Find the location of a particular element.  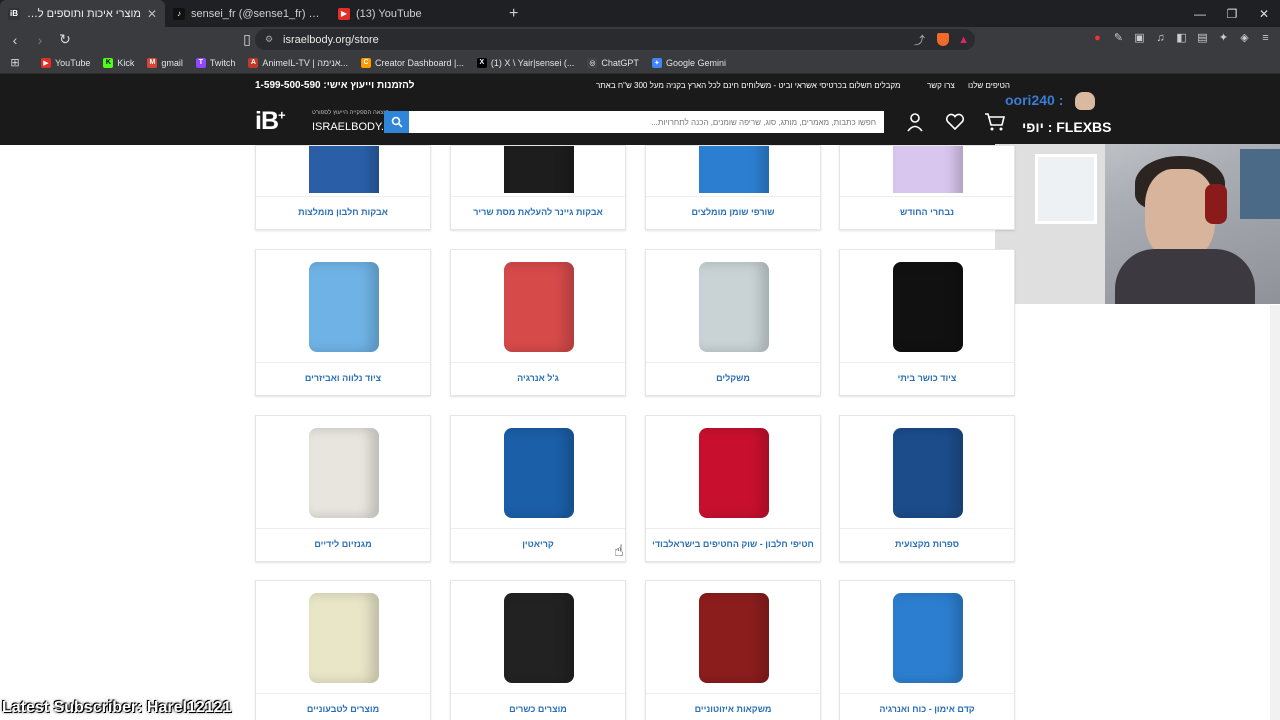

category-card: מגנזיום לידיים is located at coordinates (343, 488).